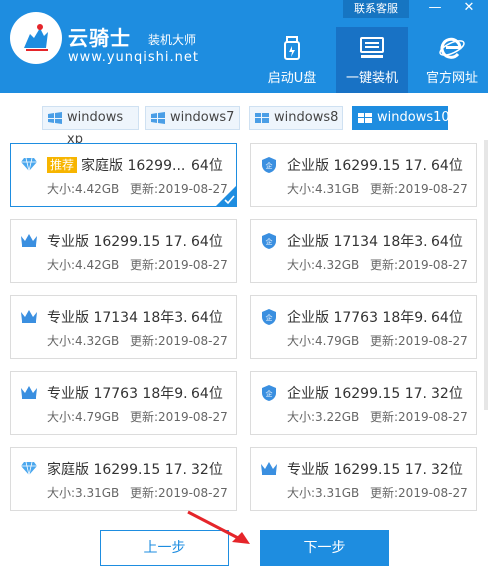 The image size is (488, 566). I want to click on system-size: 大小:4.32GB, so click(323, 265).